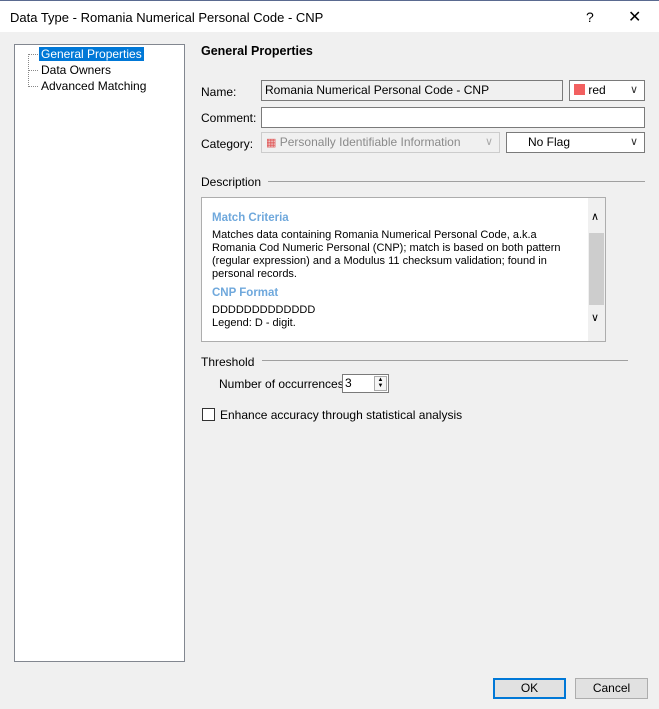 Image resolution: width=659 pixels, height=709 pixels. What do you see at coordinates (283, 384) in the screenshot?
I see `occurrences-label: Number of occurrences:` at bounding box center [283, 384].